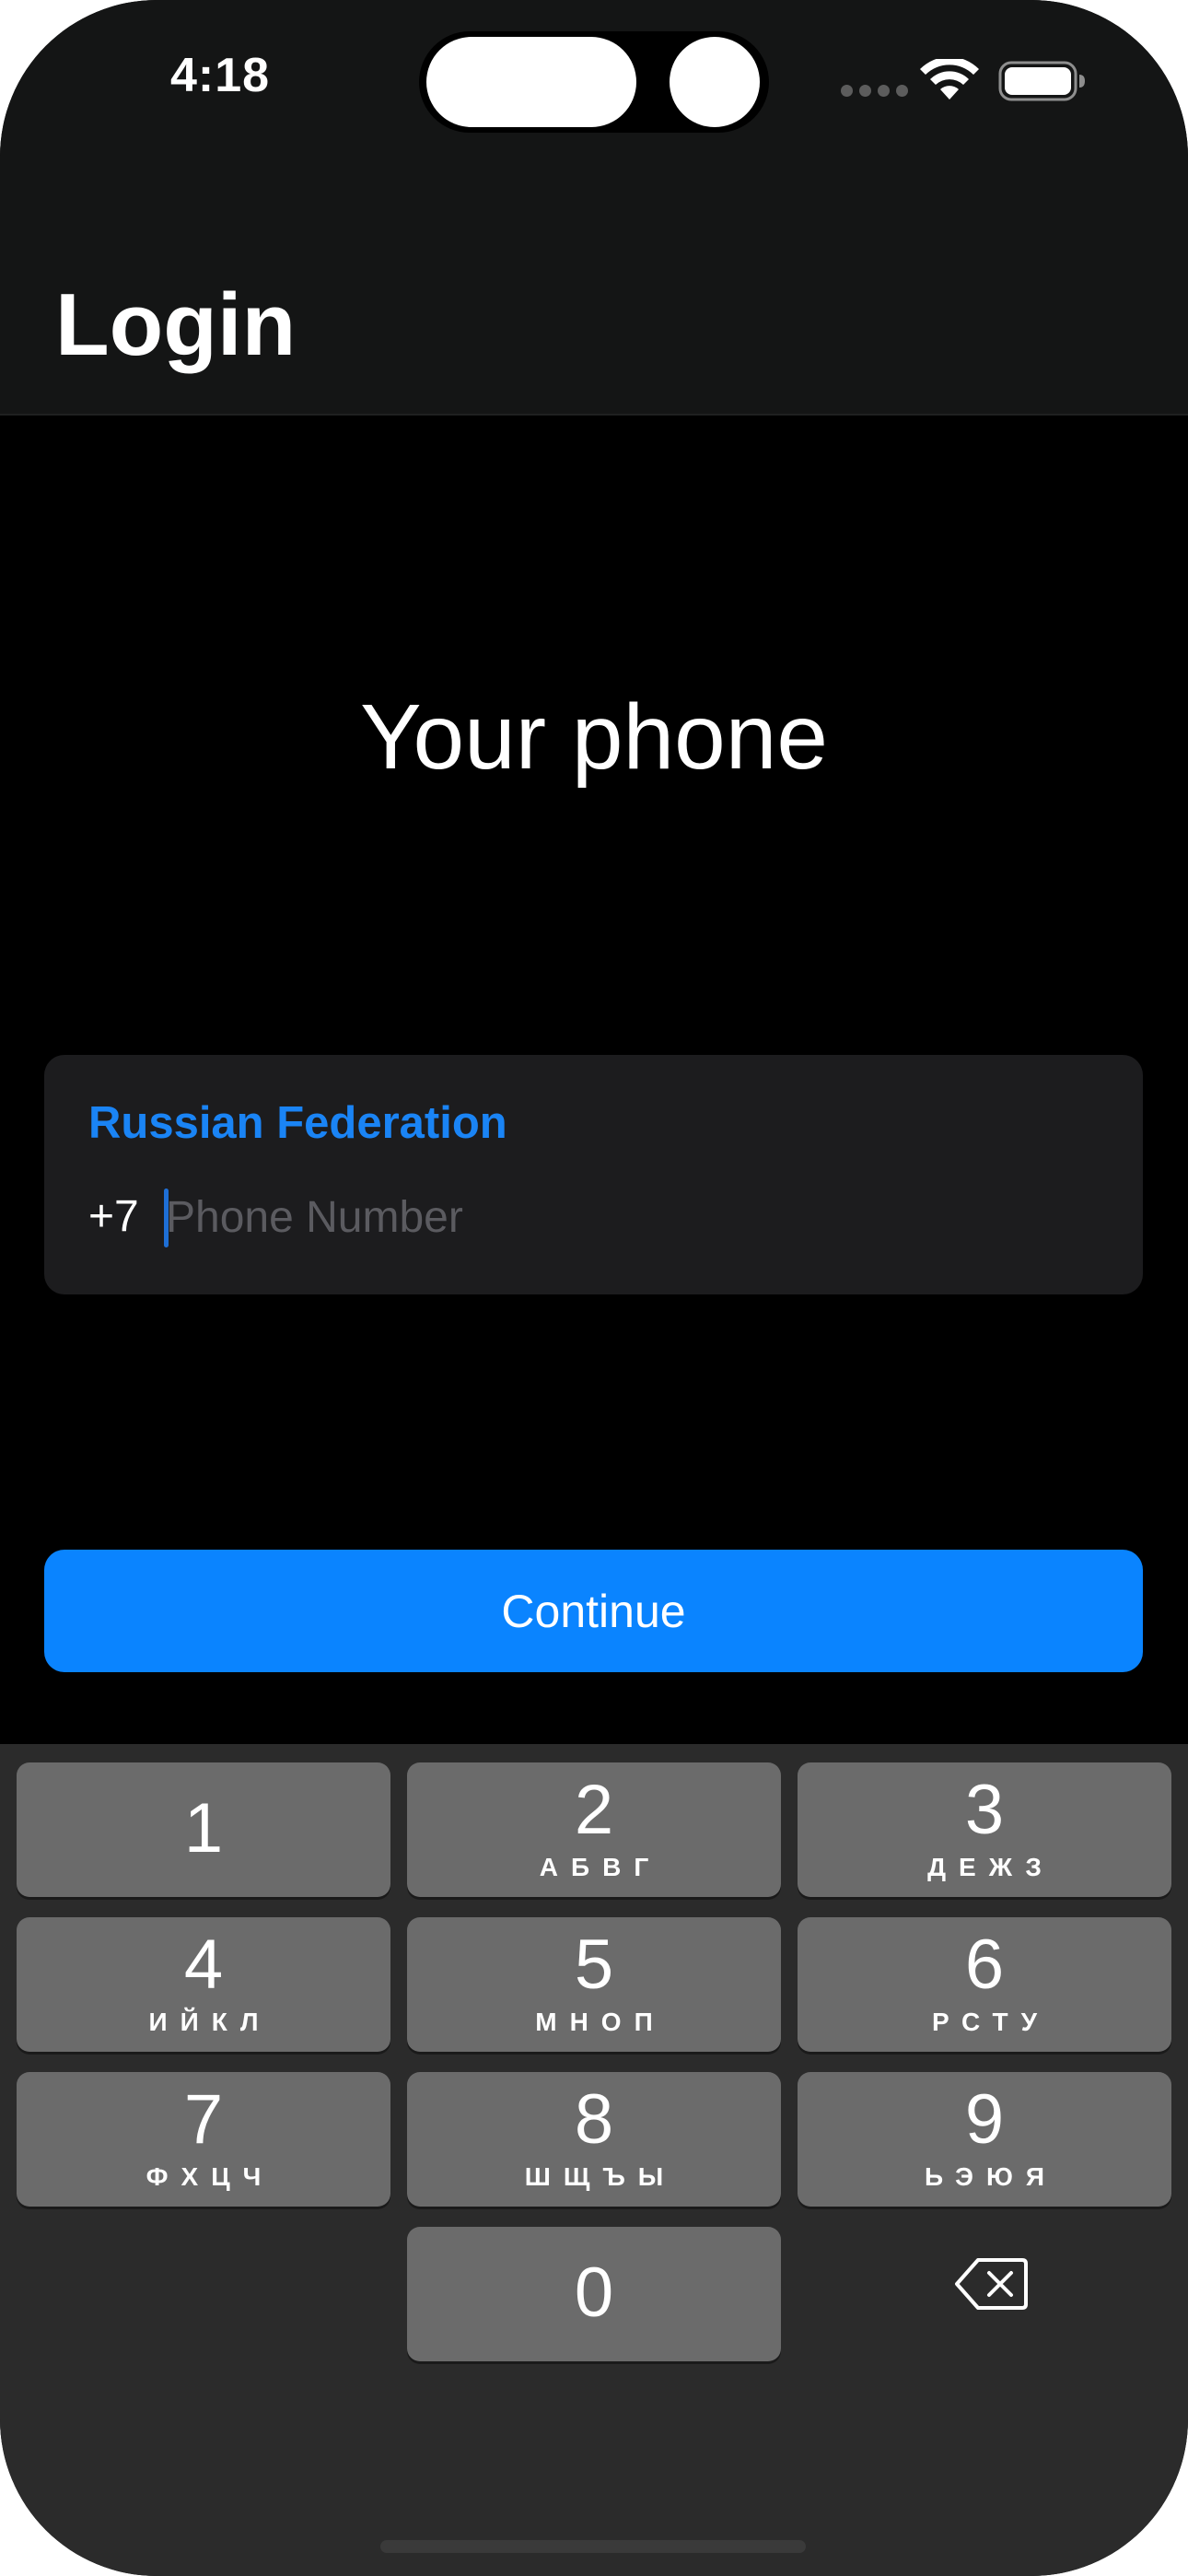 The width and height of the screenshot is (1188, 2576). What do you see at coordinates (113, 1216) in the screenshot?
I see `country-code: +7` at bounding box center [113, 1216].